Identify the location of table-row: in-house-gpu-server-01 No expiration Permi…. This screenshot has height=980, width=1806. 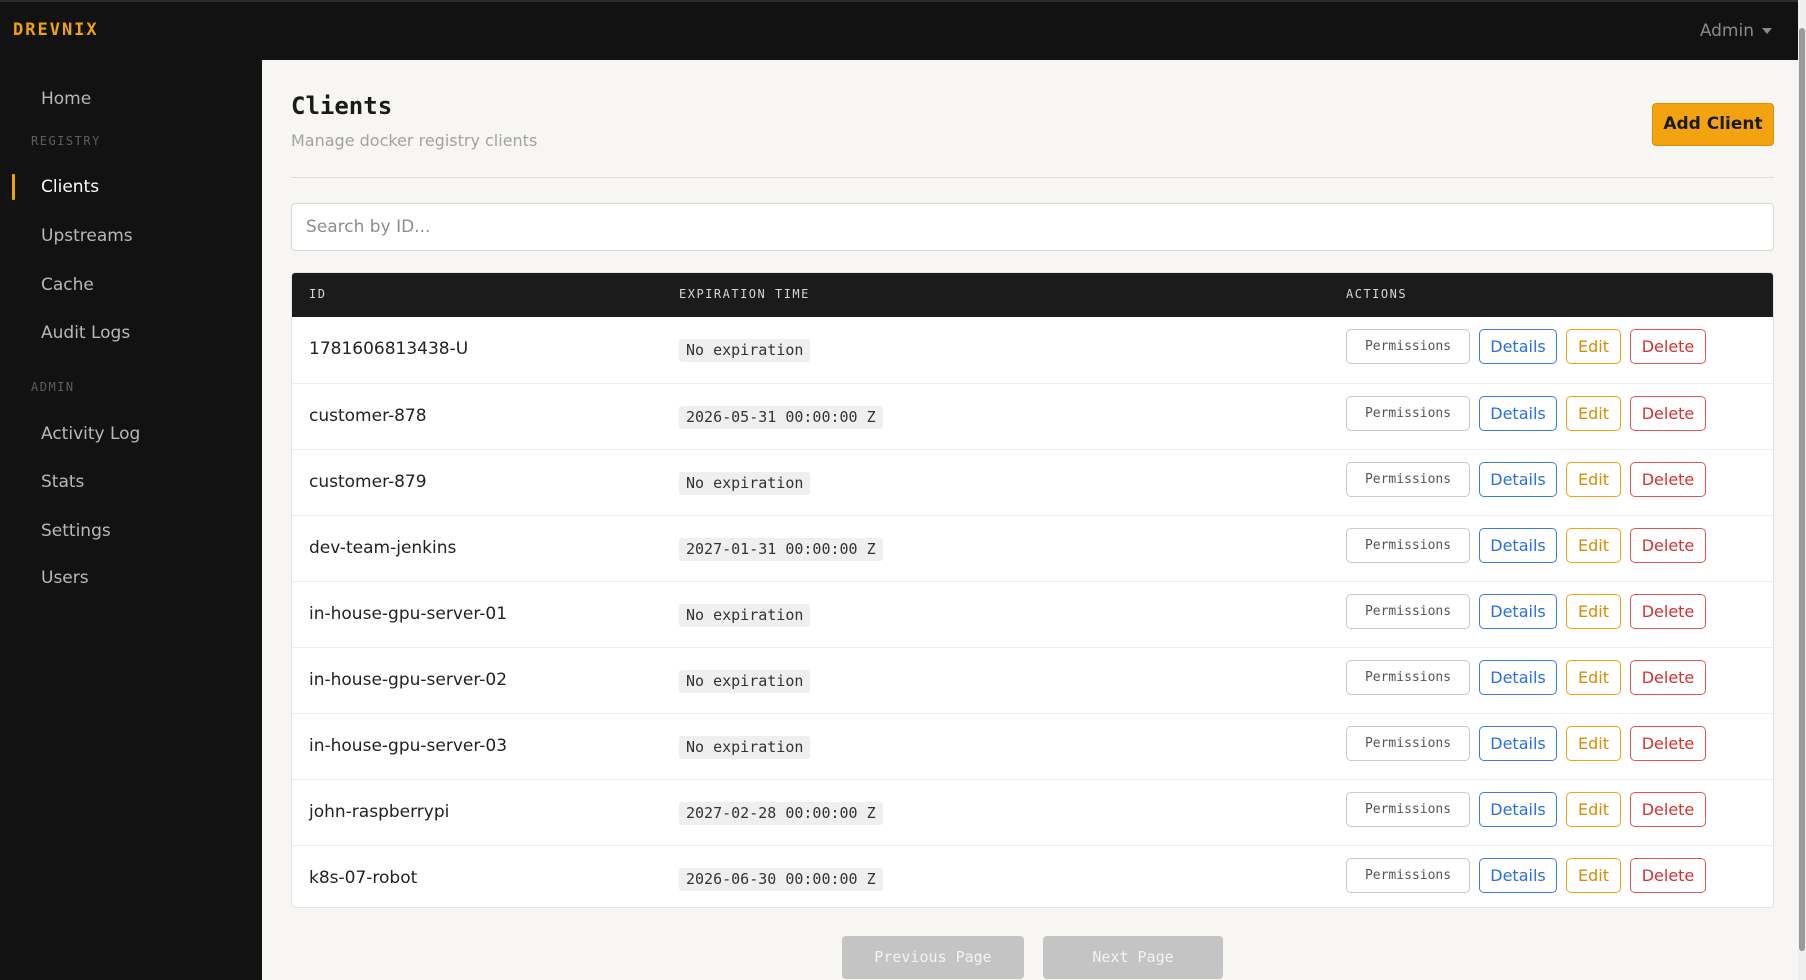
(1032, 614).